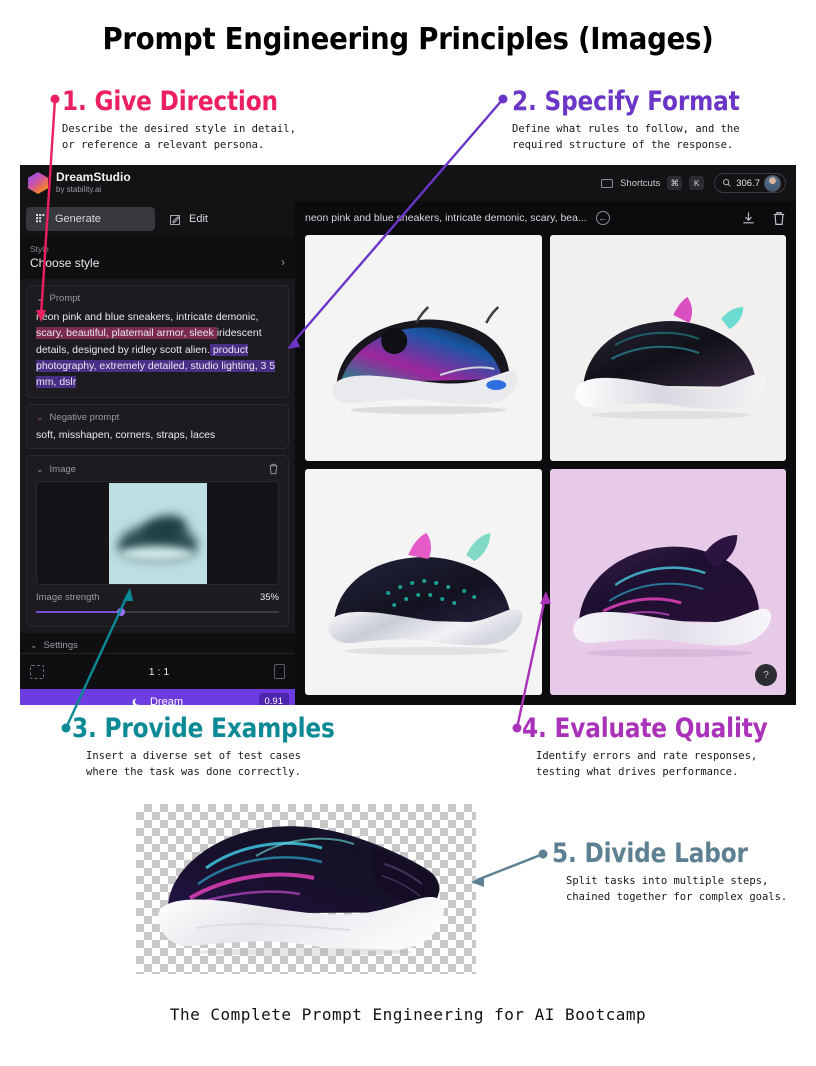 The width and height of the screenshot is (816, 1066). I want to click on help-button: ?, so click(766, 675).